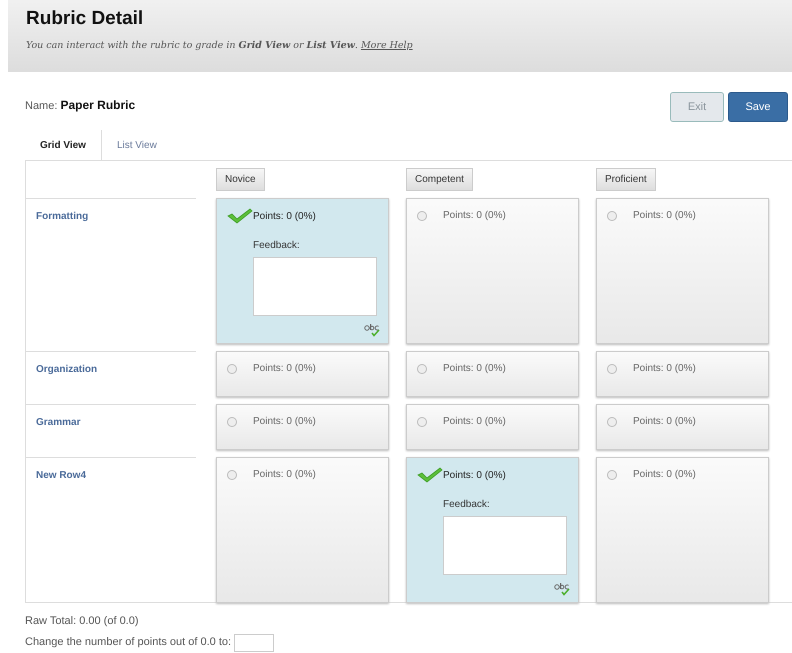 The width and height of the screenshot is (792, 653). What do you see at coordinates (758, 107) in the screenshot?
I see `save-button: Save` at bounding box center [758, 107].